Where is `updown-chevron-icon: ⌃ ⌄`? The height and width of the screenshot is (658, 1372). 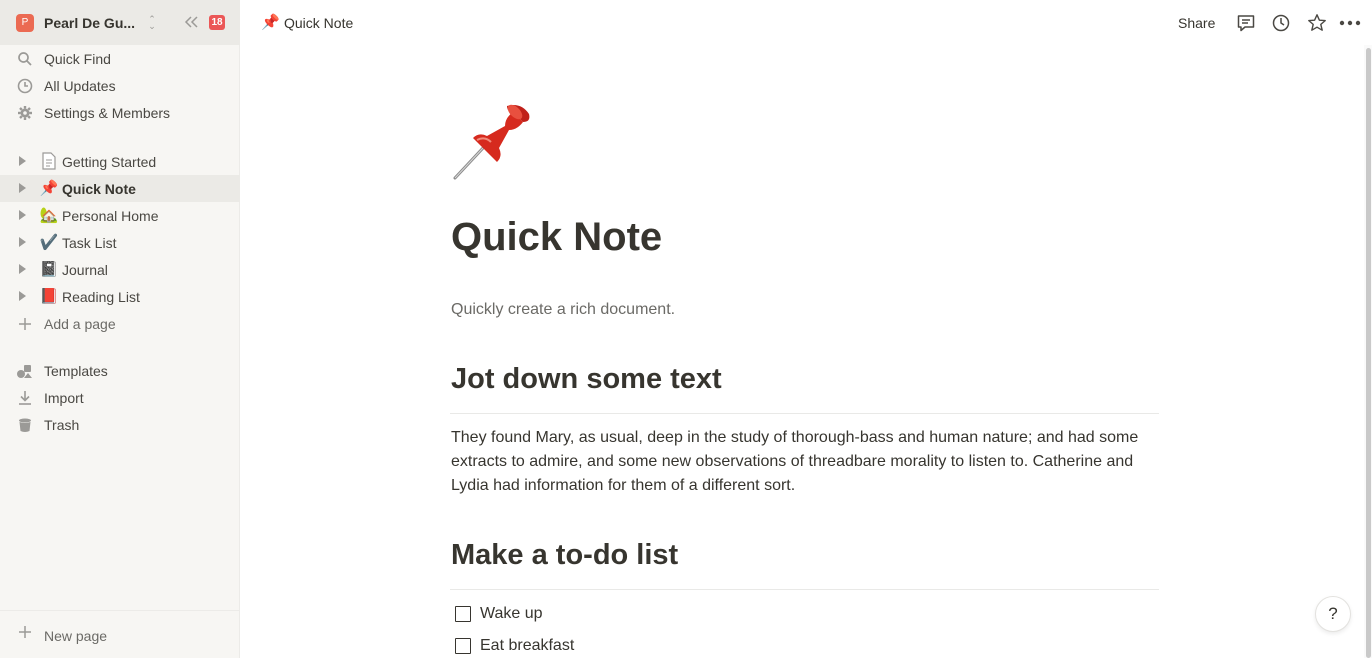
updown-chevron-icon: ⌃ ⌄ is located at coordinates (152, 22).